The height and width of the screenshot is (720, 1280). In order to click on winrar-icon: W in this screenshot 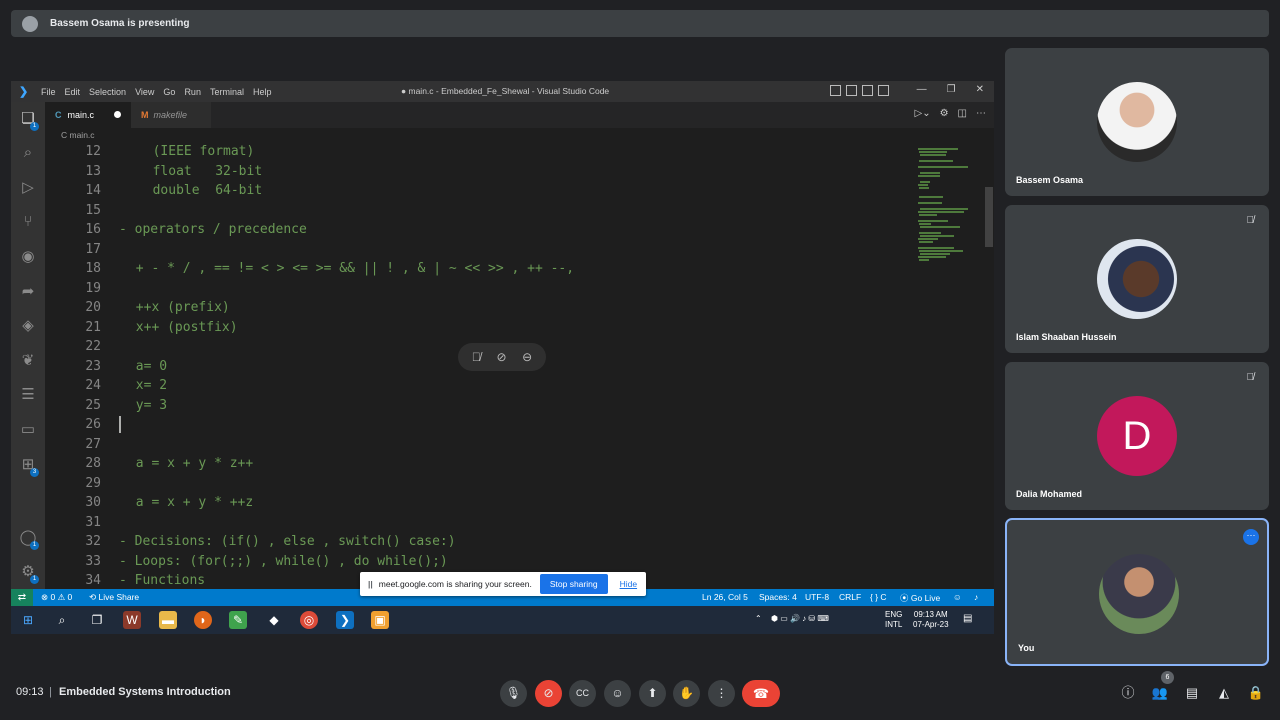, I will do `click(132, 620)`.